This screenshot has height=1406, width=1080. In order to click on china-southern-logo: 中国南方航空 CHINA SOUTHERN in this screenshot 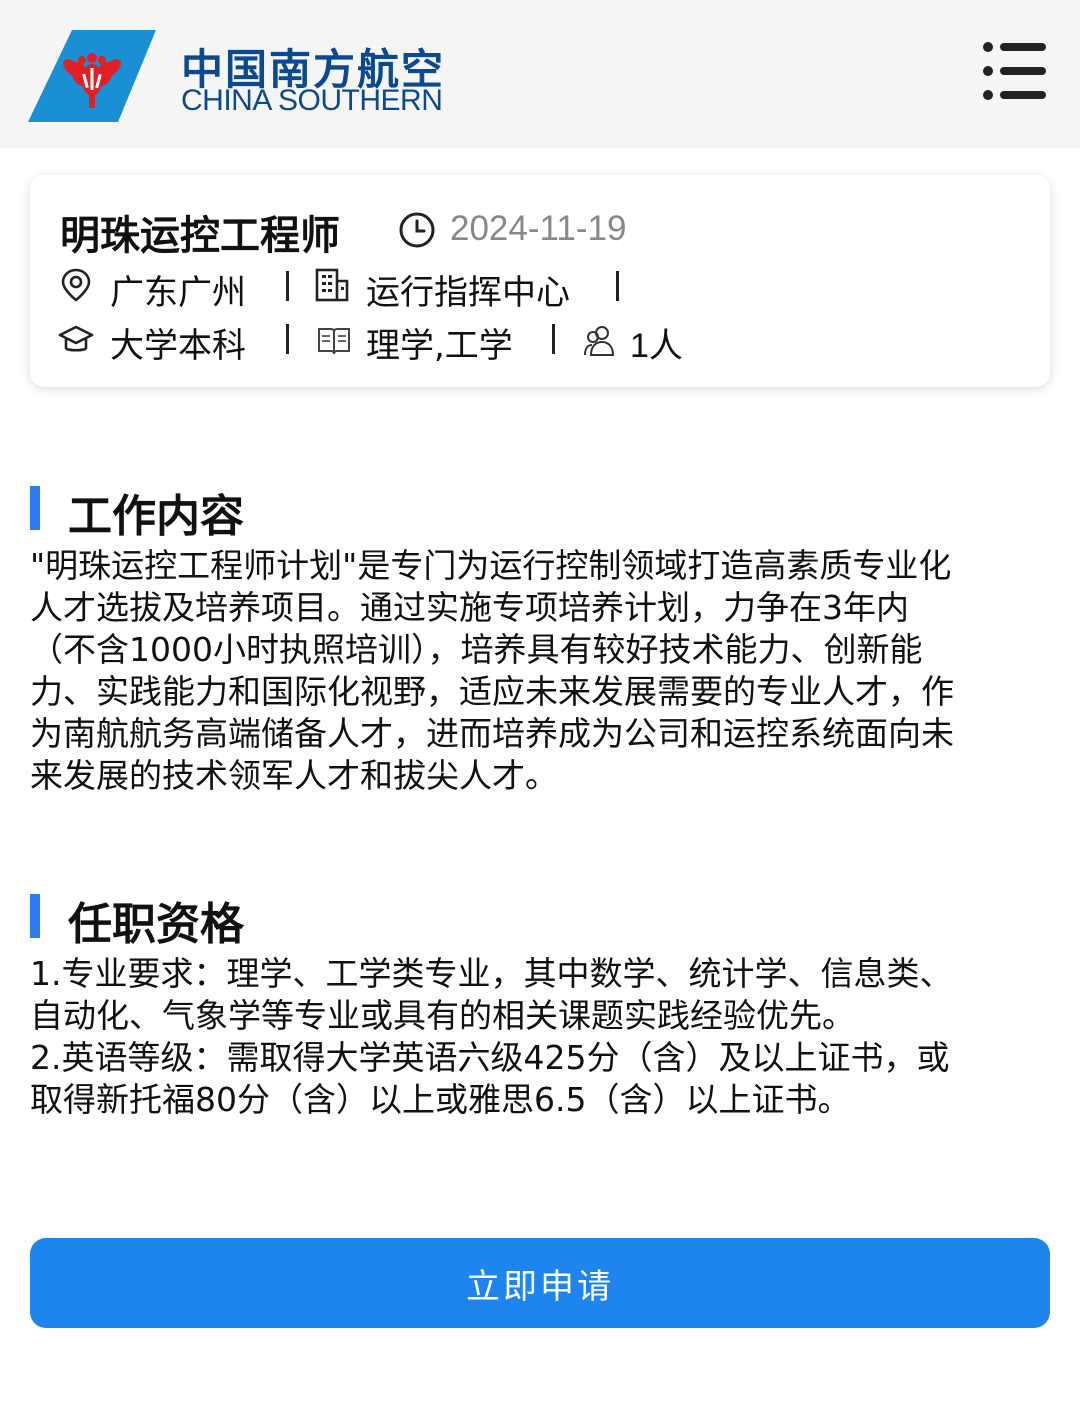, I will do `click(243, 76)`.